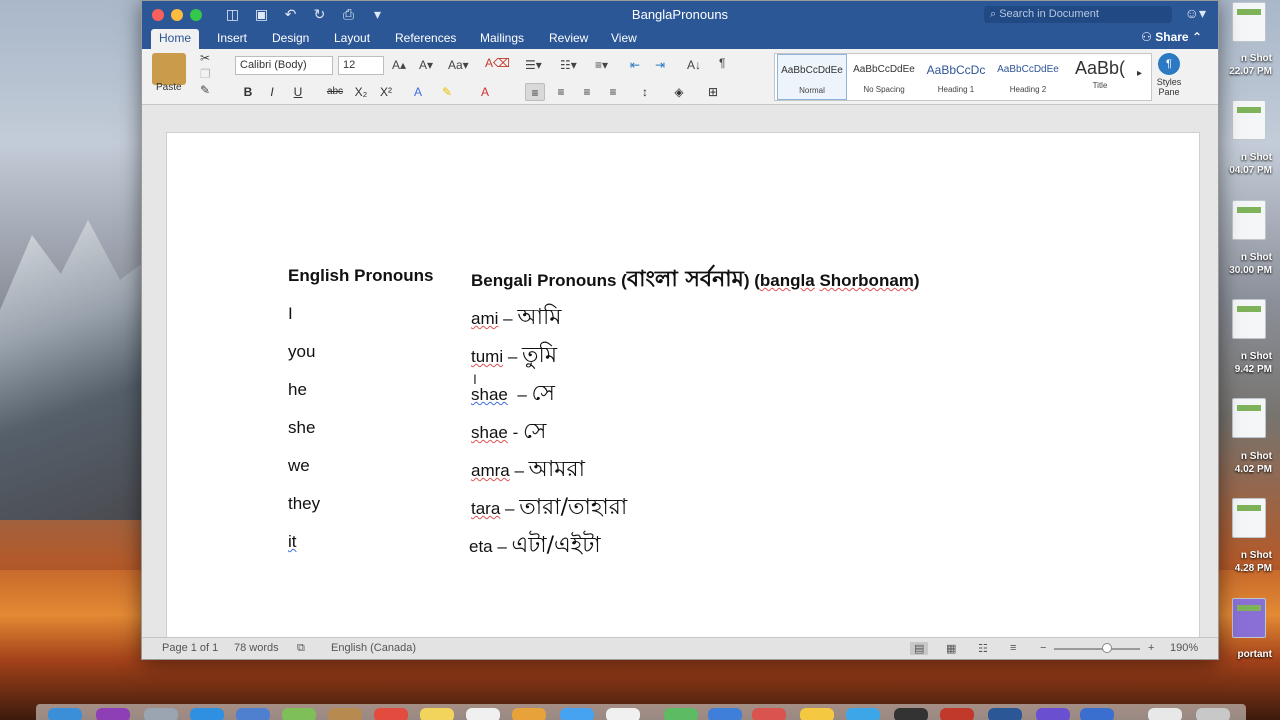 The image size is (1280, 720). I want to click on proofing-icon: ⧉, so click(301, 648).